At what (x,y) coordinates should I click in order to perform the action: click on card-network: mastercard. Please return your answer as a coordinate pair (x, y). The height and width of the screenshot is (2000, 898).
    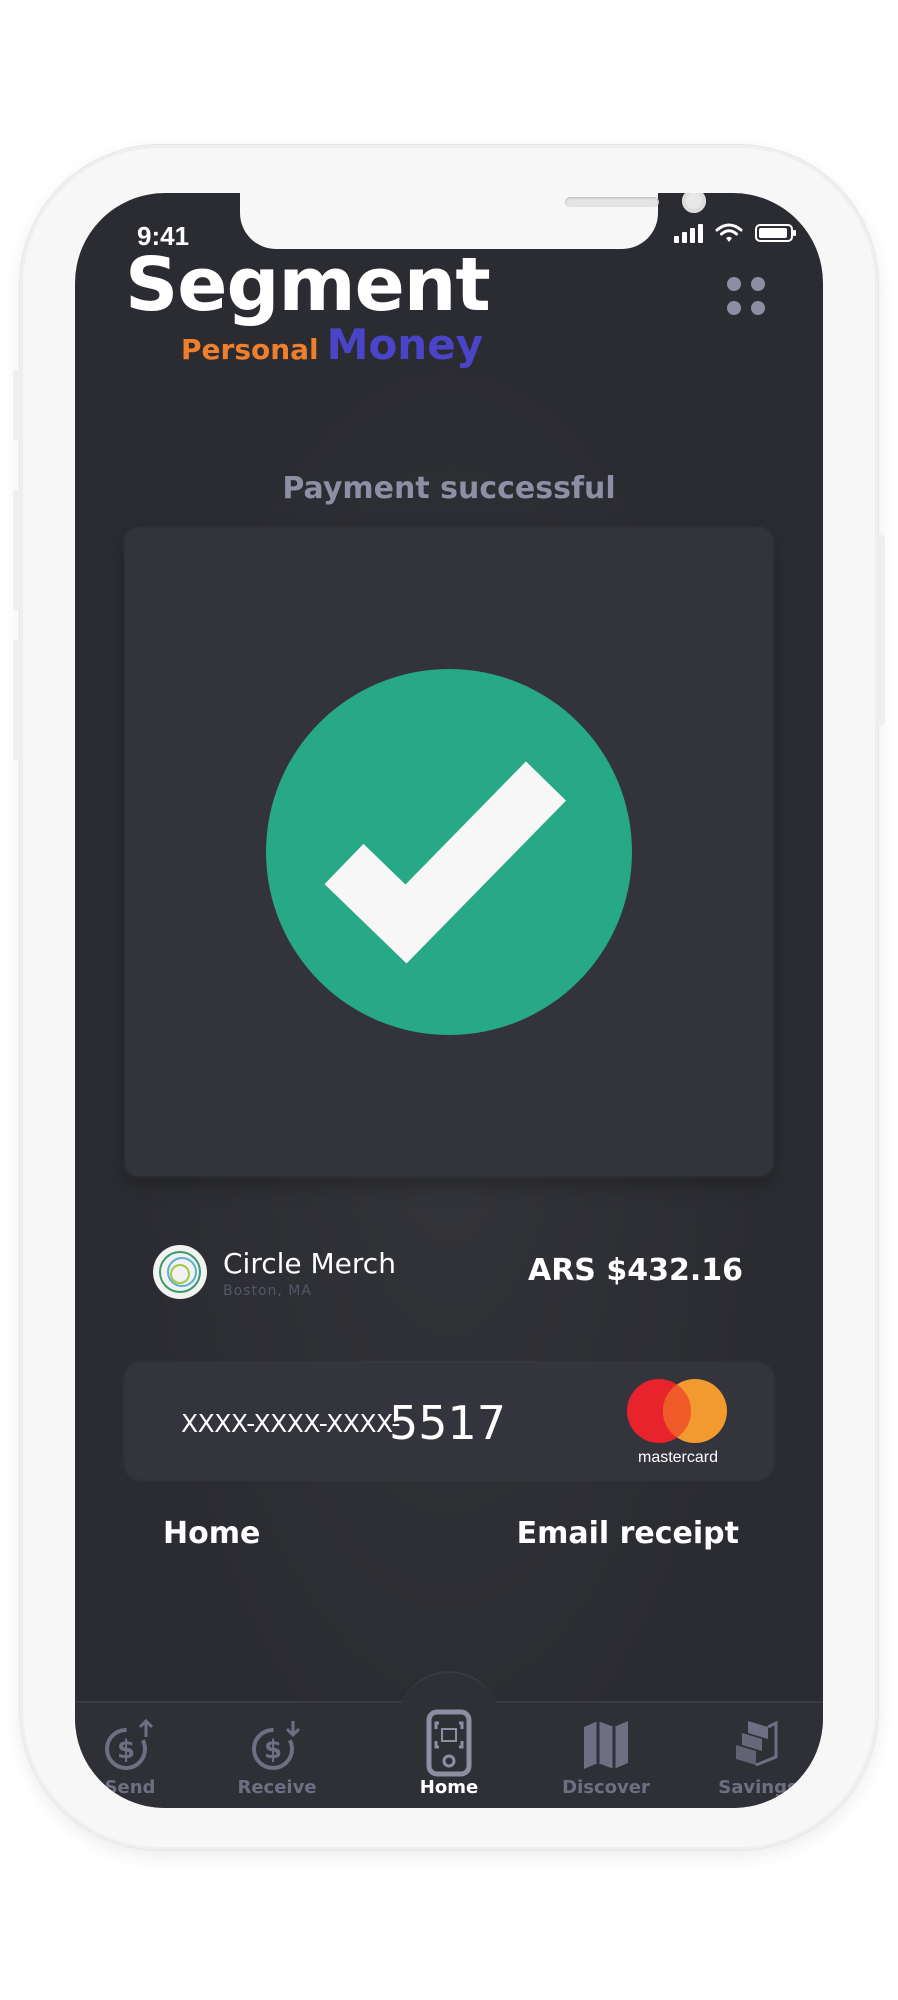
    Looking at the image, I should click on (678, 1457).